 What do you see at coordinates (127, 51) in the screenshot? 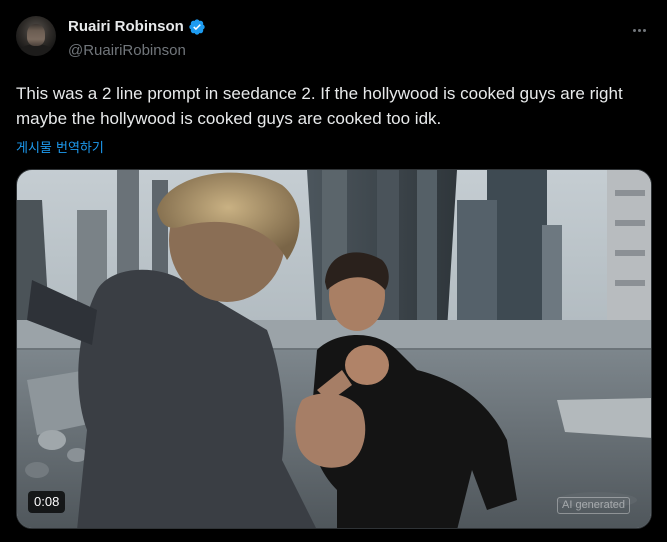
I see `author-handle: @RuairiRobinson` at bounding box center [127, 51].